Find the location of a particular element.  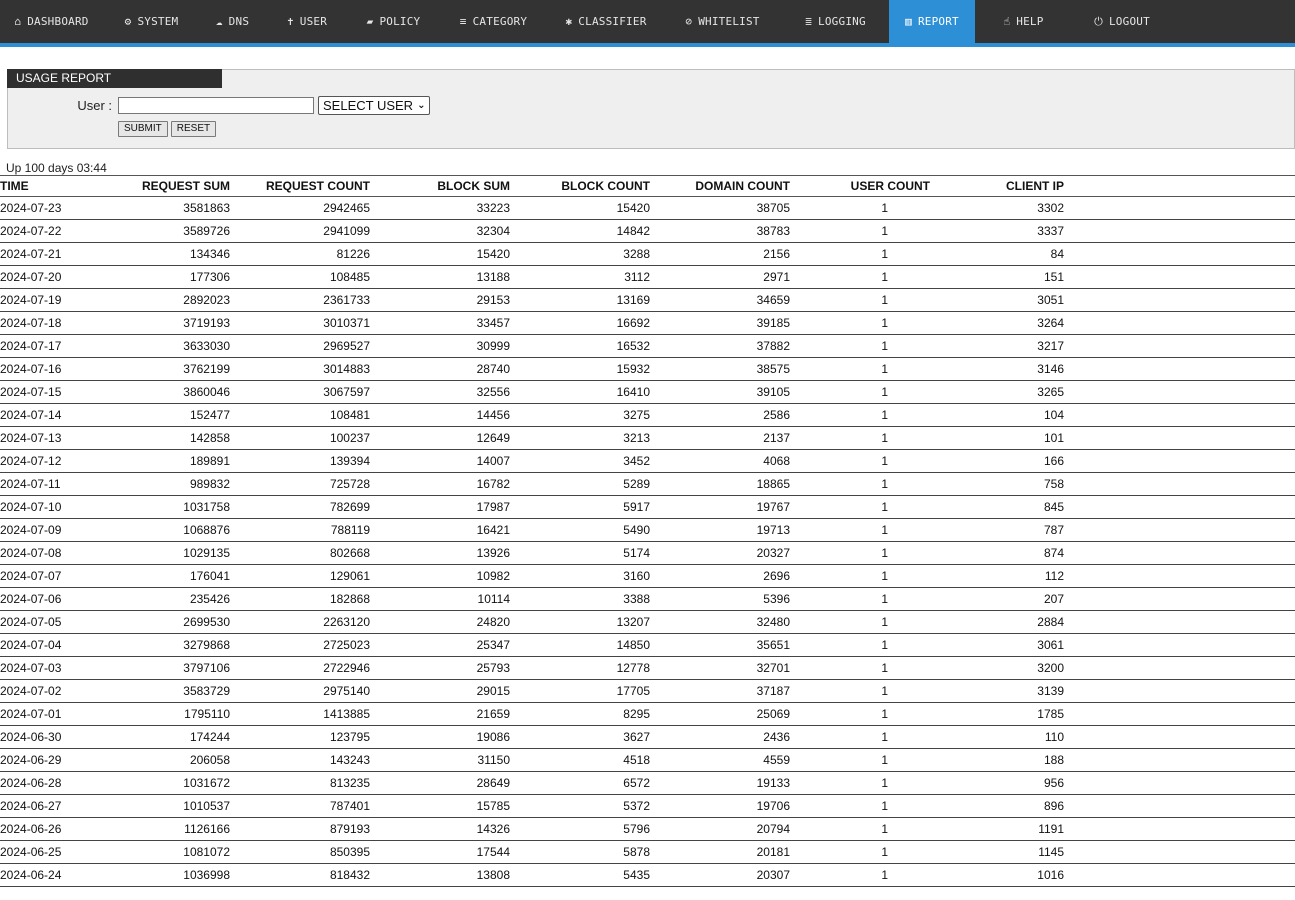

hand-pointer-icon: ☝ is located at coordinates (1007, 21).